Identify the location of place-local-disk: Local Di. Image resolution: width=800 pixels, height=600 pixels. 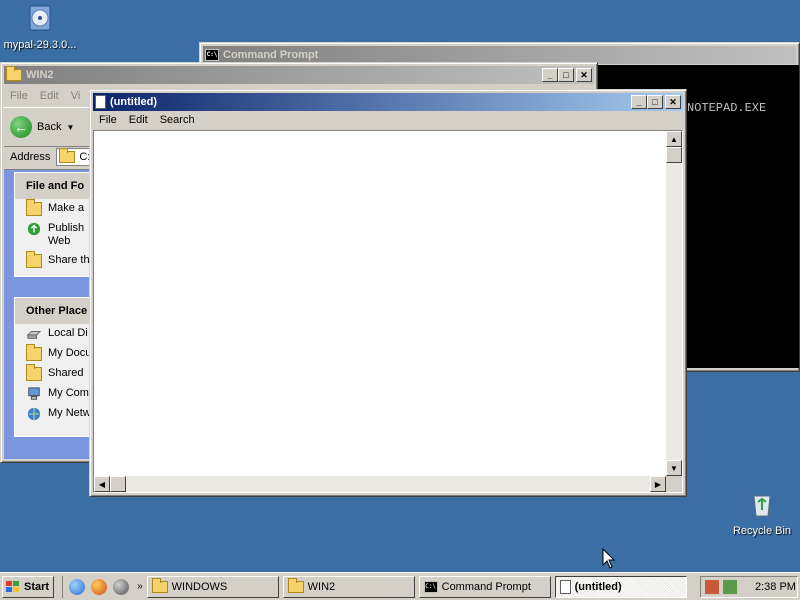
(54, 334).